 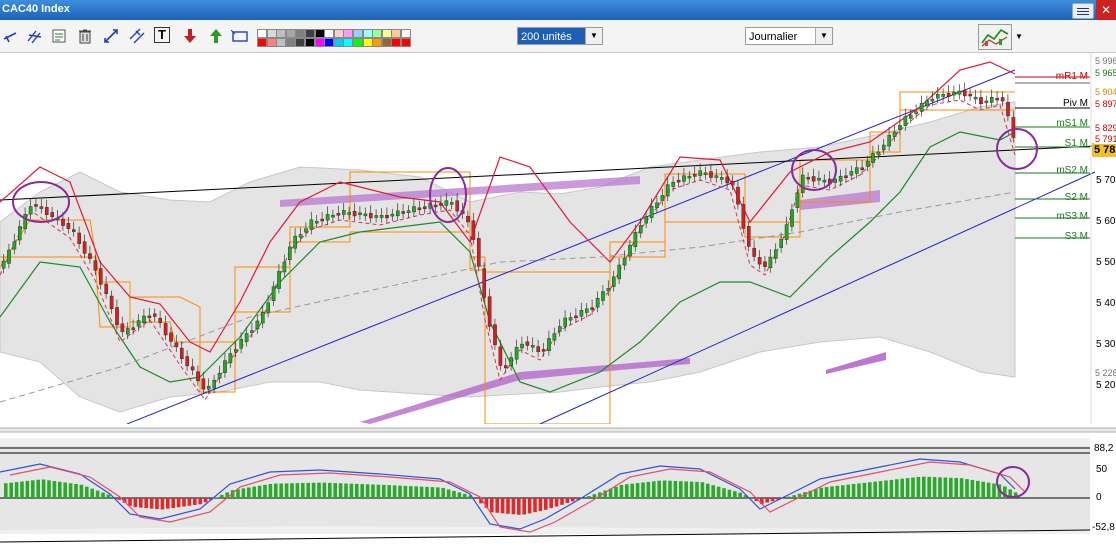 I want to click on y-axis-label: 5 60, so click(x=1106, y=221).